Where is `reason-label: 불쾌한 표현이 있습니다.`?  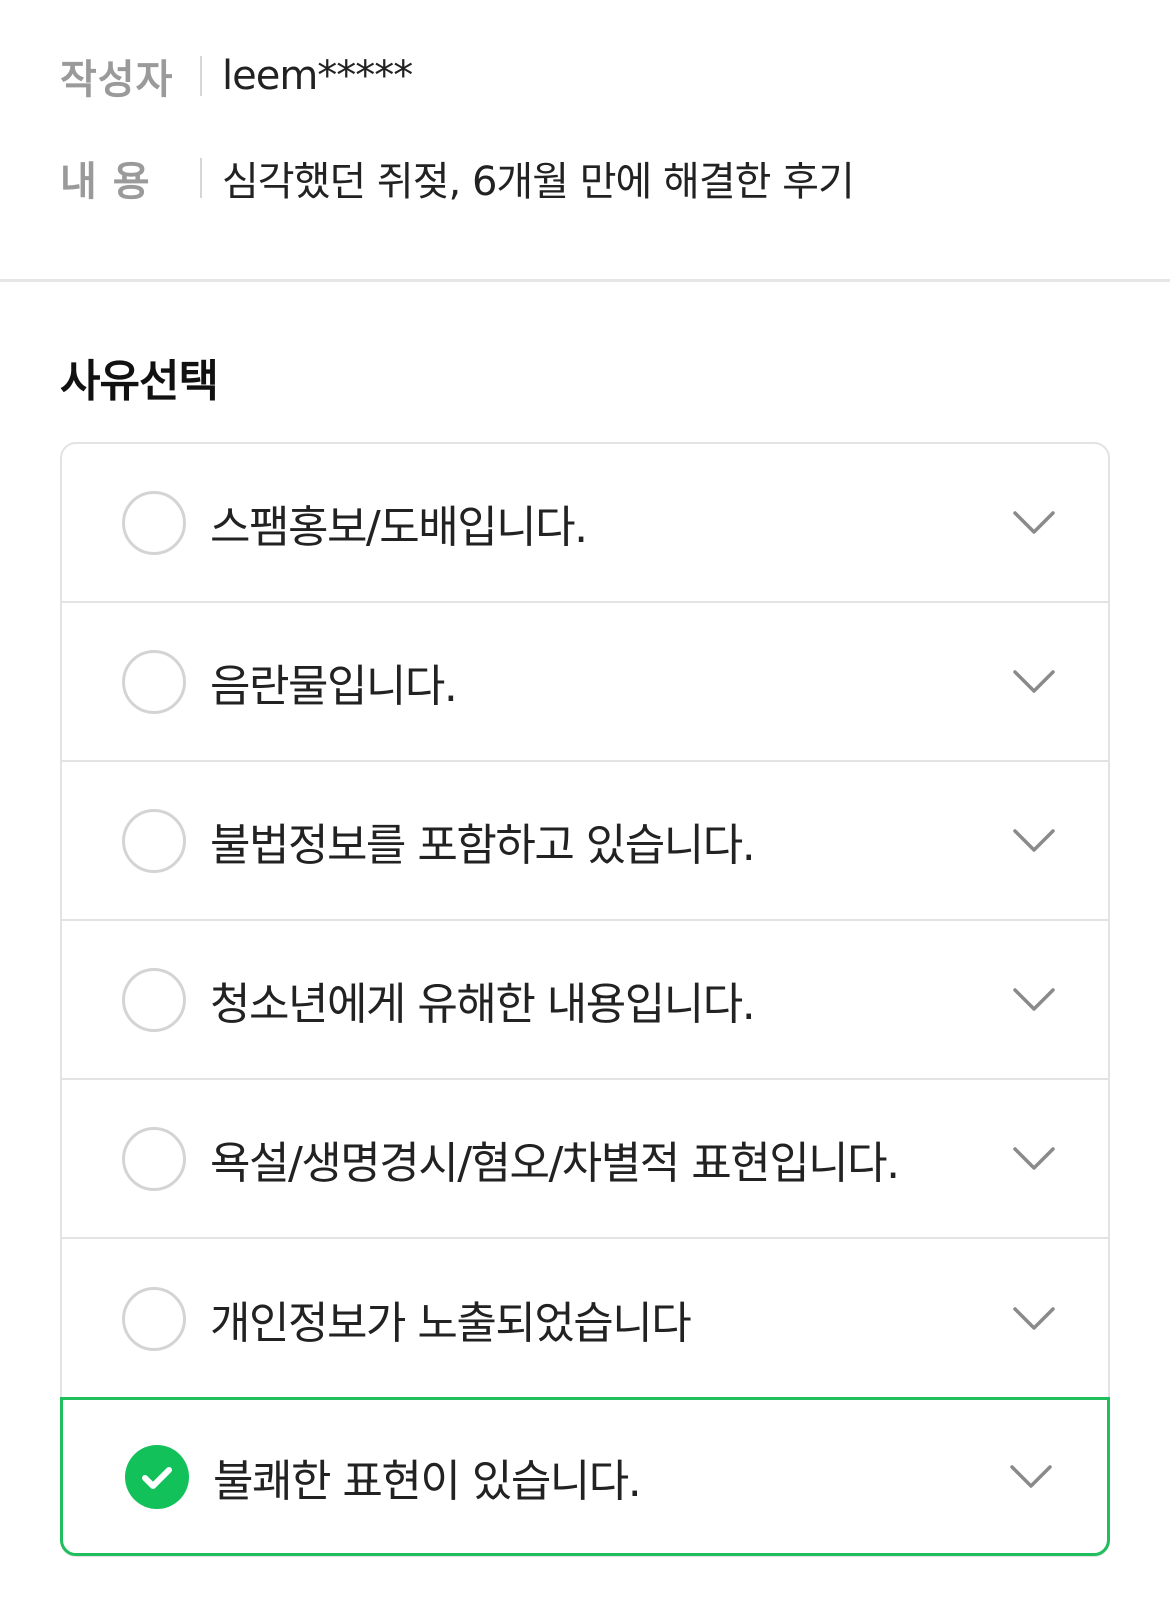 reason-label: 불쾌한 표현이 있습니다. is located at coordinates (427, 1481).